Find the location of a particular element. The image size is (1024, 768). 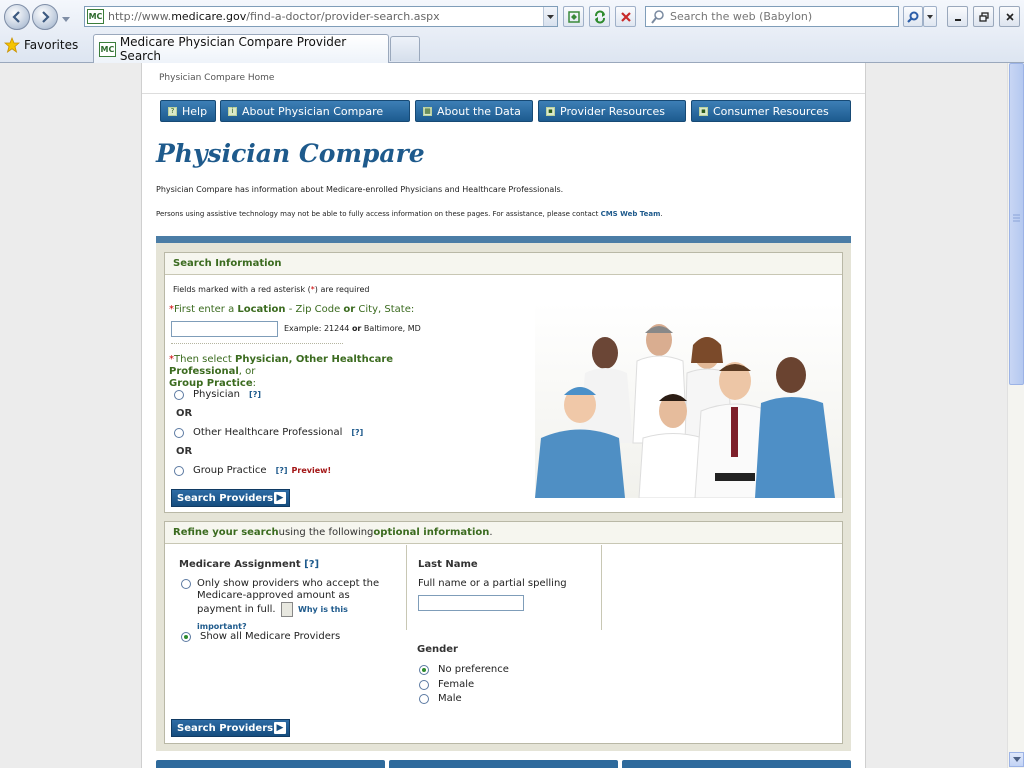

close-window-button is located at coordinates (1009, 16).